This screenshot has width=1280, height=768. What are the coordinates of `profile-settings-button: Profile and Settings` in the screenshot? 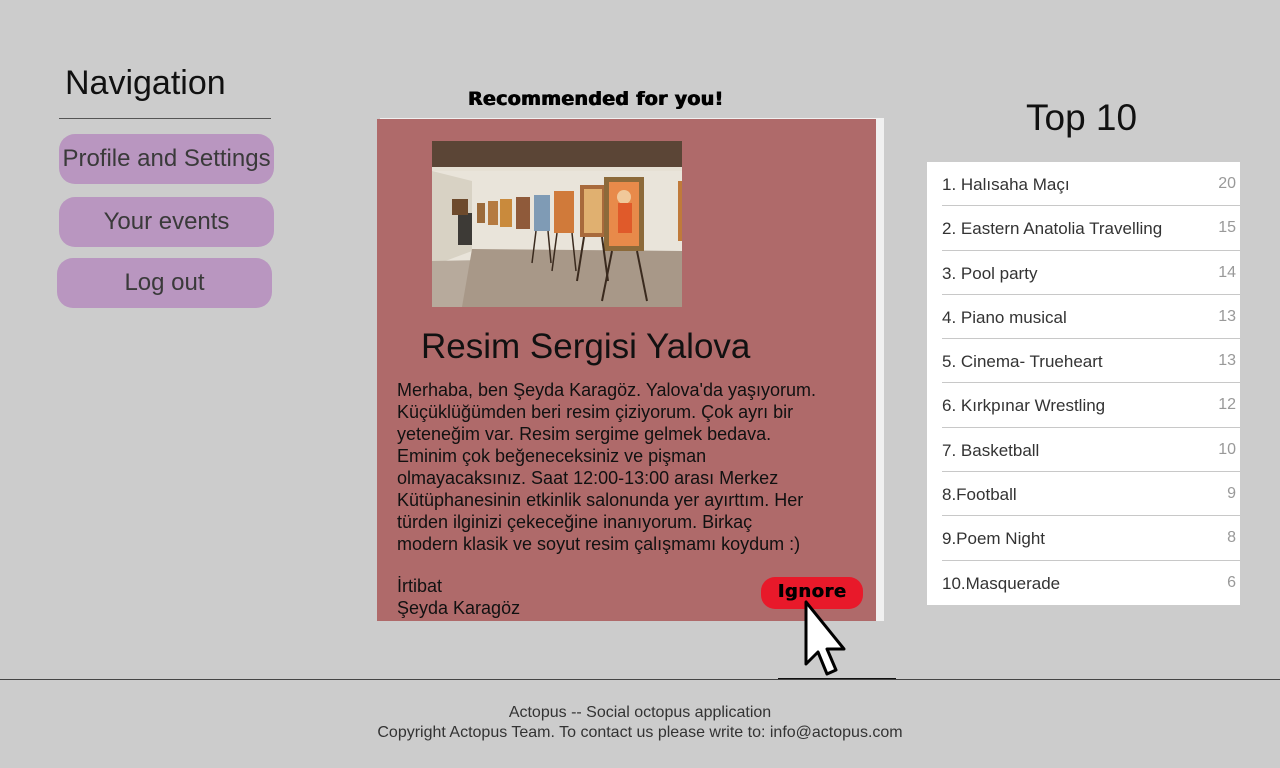 It's located at (166, 159).